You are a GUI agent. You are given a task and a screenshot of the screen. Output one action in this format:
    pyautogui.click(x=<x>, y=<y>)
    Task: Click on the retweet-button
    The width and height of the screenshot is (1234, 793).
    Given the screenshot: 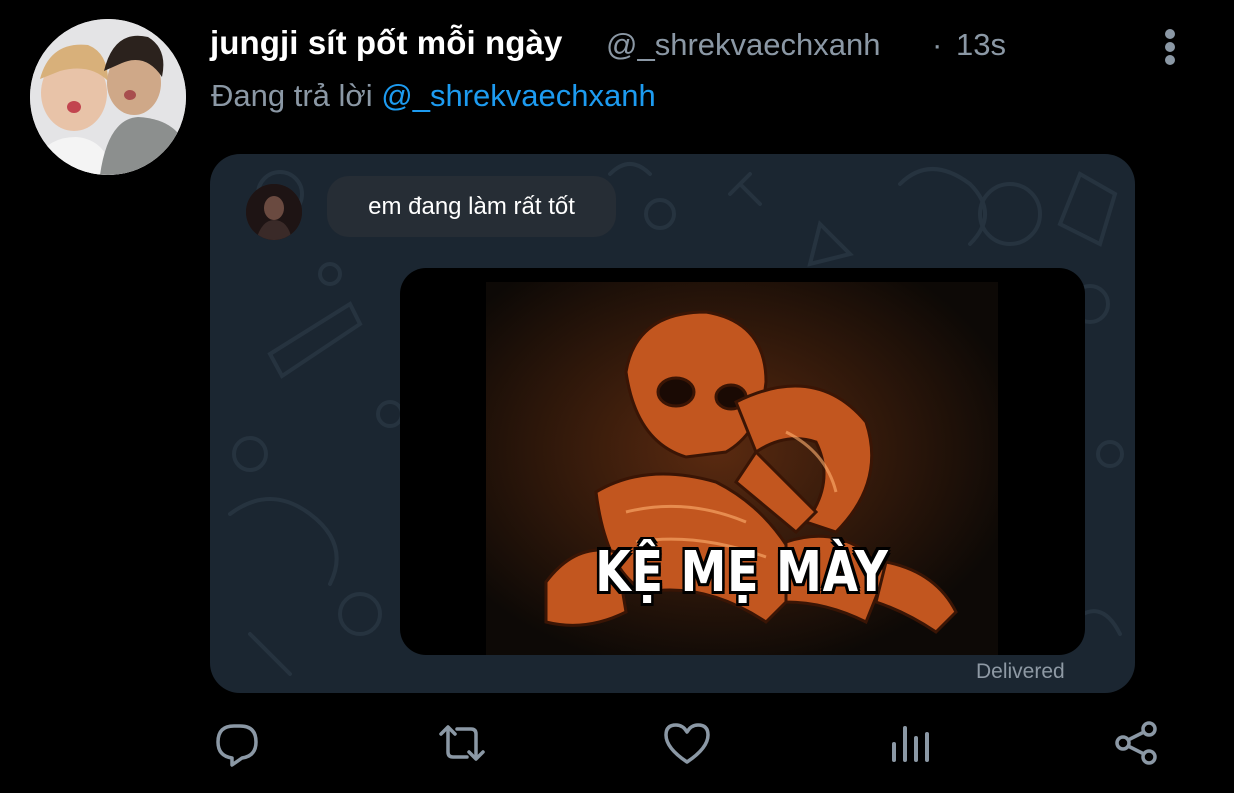 What is the action you would take?
    pyautogui.click(x=462, y=743)
    